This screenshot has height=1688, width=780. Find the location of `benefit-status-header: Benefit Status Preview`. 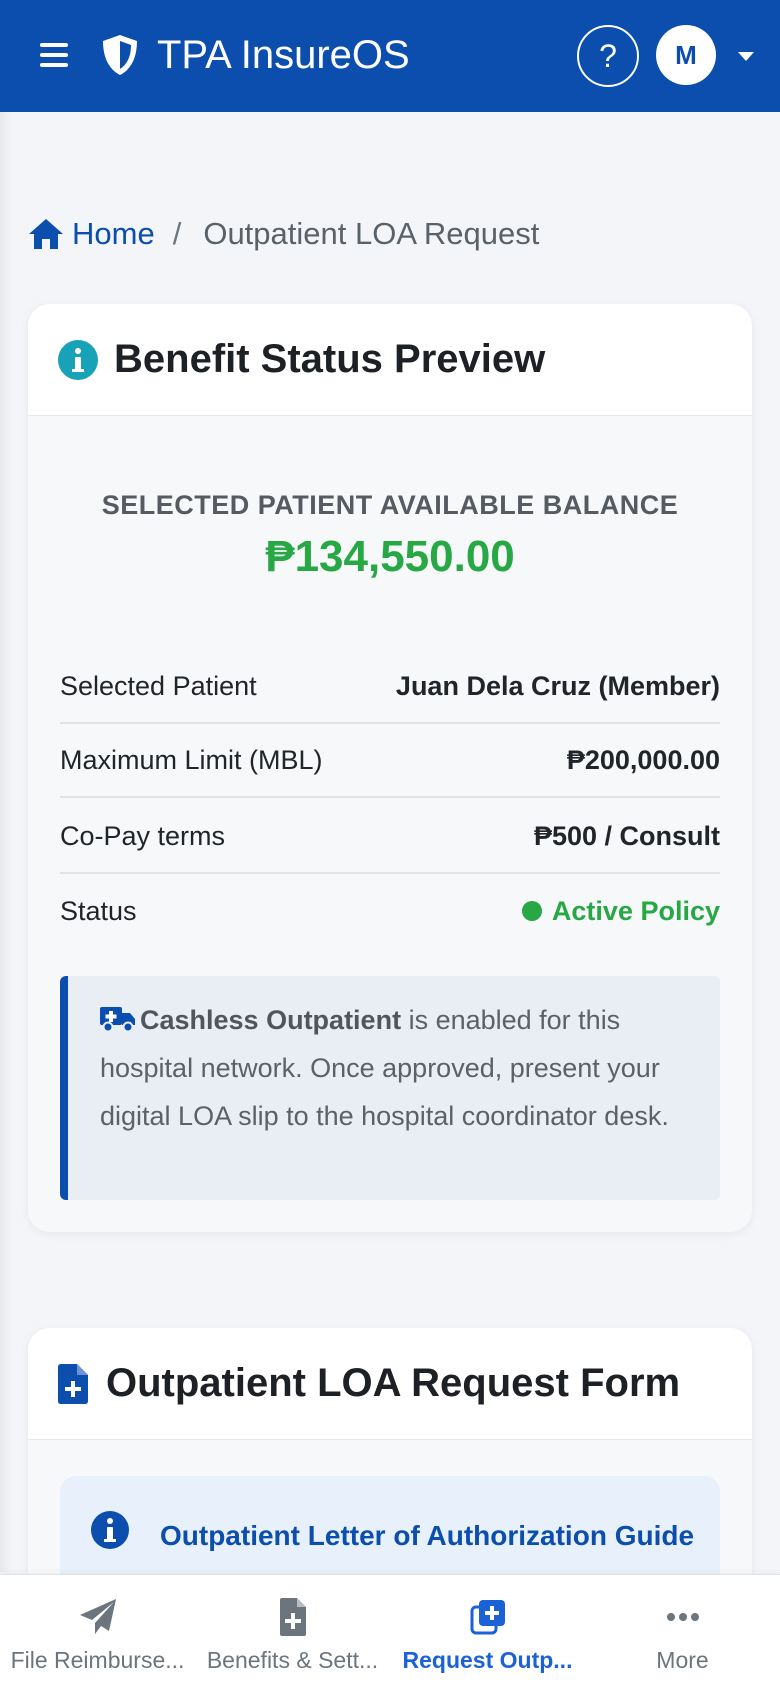

benefit-status-header: Benefit Status Preview is located at coordinates (390, 360).